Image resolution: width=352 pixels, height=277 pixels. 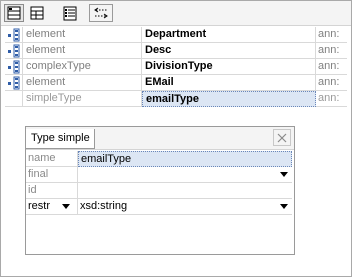 I want to click on element-row-selected: simpleType emailType ann:, so click(x=176, y=99).